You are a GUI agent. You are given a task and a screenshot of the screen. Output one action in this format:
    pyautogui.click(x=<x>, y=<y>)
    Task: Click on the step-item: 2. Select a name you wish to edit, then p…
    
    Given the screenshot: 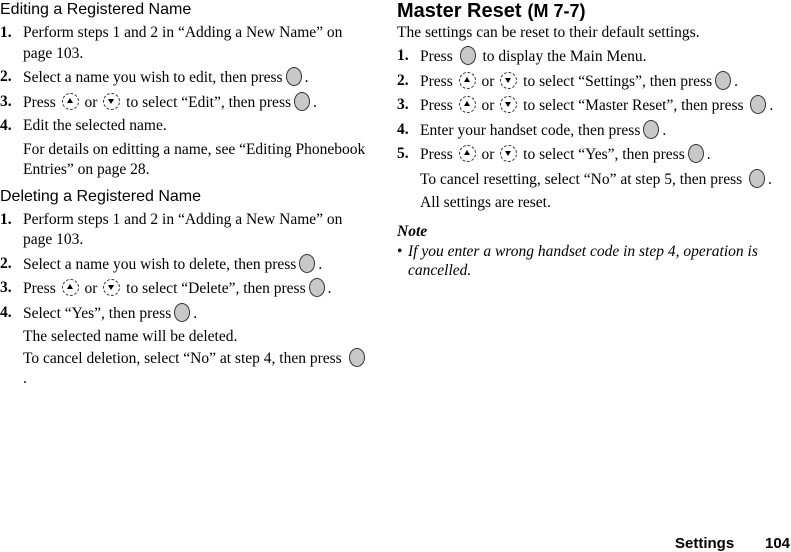 What is the action you would take?
    pyautogui.click(x=154, y=76)
    